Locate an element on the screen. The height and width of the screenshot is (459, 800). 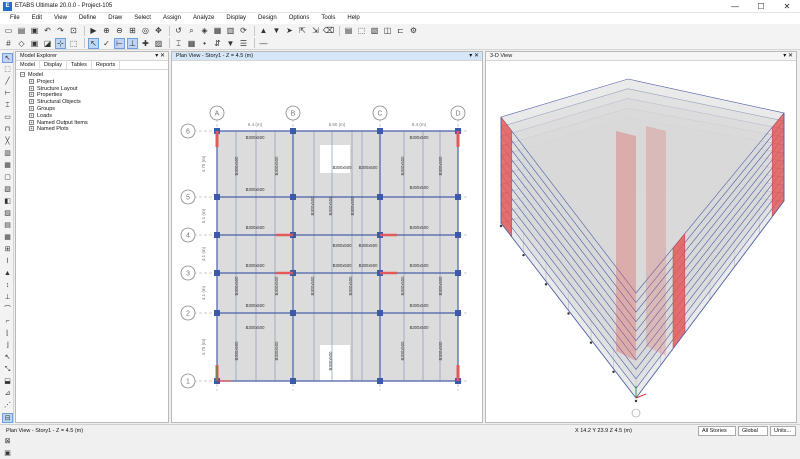
tree-node: + Loads is located at coordinates (94, 116).